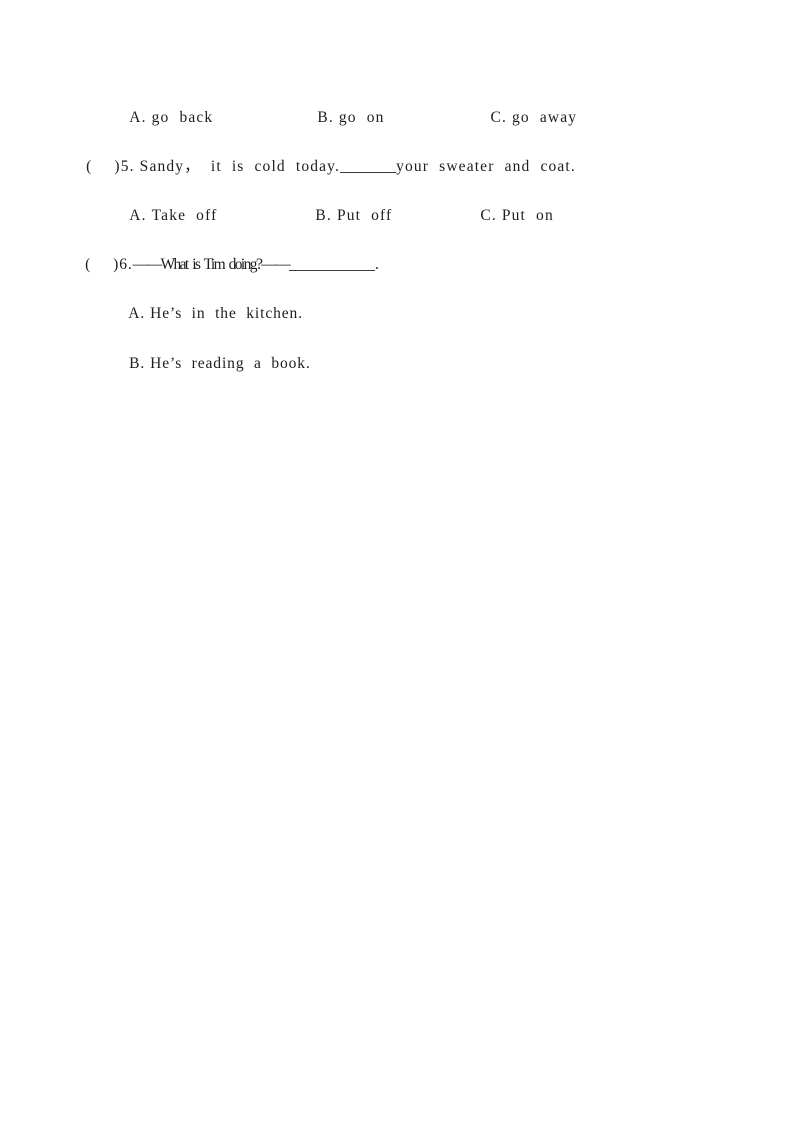 Image resolution: width=800 pixels, height=1132 pixels. Describe the element at coordinates (126, 264) in the screenshot. I see `question-6-number: 6.` at that location.